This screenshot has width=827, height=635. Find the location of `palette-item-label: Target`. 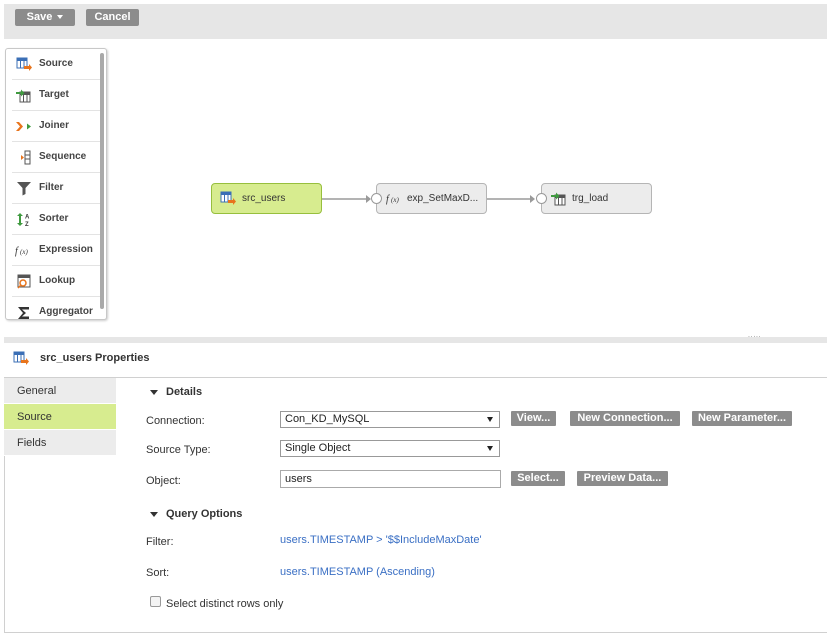

palette-item-label: Target is located at coordinates (54, 94).